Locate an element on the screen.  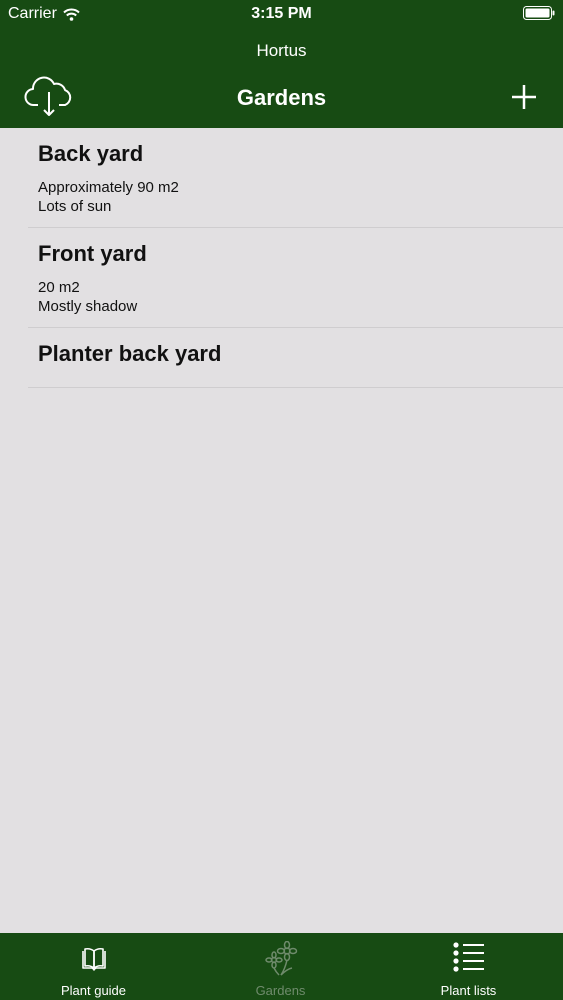
garden-item-front-yard: Front yard 20 m2 Mostly shadow is located at coordinates (295, 278).